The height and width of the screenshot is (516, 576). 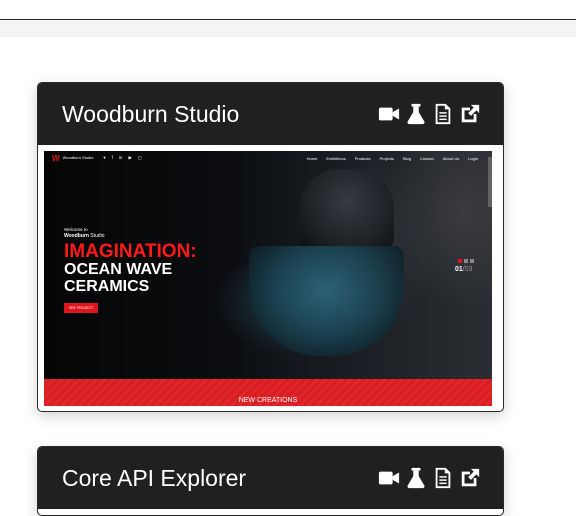 What do you see at coordinates (76, 236) in the screenshot?
I see `brand-bold: Woodburn` at bounding box center [76, 236].